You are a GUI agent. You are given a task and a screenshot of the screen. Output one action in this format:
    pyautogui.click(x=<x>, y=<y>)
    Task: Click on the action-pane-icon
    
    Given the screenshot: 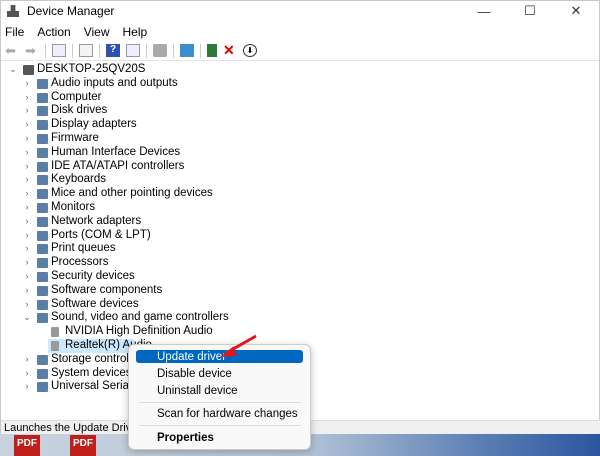 What is the action you would take?
    pyautogui.click(x=133, y=50)
    